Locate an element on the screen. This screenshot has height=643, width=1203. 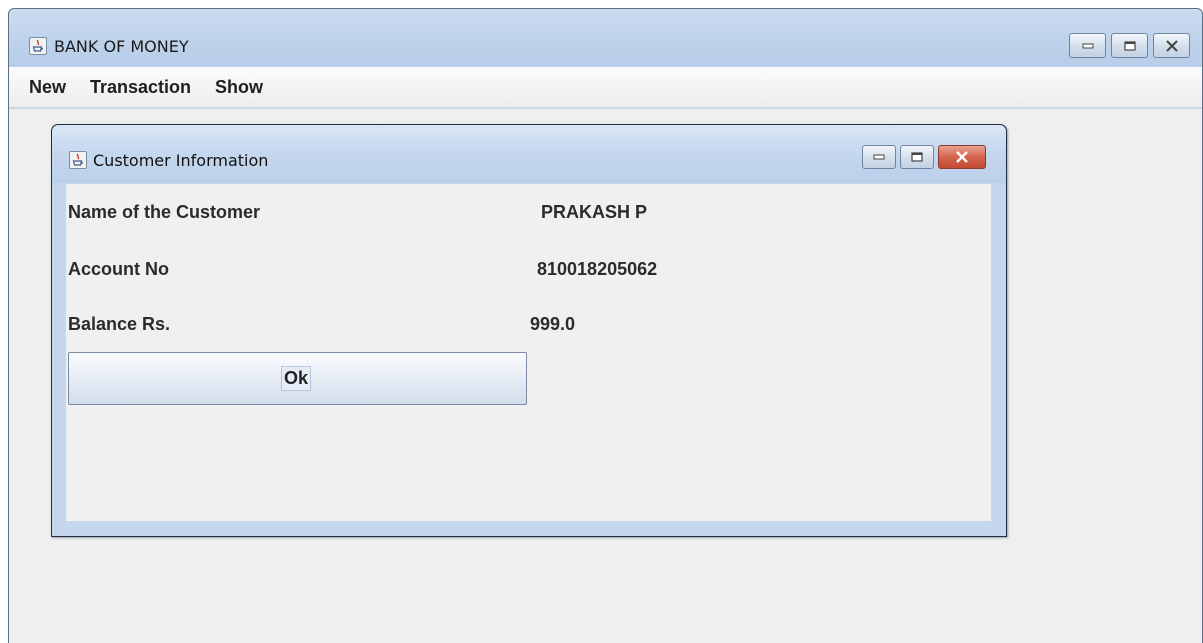
customer-name-label: Name of the Customer is located at coordinates (164, 212).